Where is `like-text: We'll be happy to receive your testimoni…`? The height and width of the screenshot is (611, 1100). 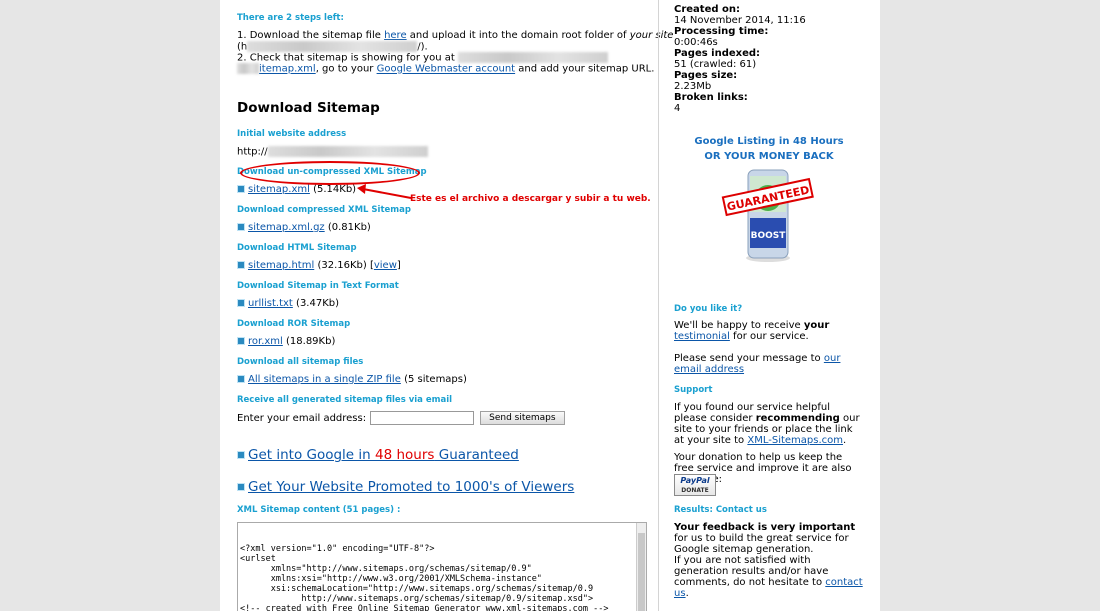 like-text: We'll be happy to receive your testimoni… is located at coordinates (752, 331).